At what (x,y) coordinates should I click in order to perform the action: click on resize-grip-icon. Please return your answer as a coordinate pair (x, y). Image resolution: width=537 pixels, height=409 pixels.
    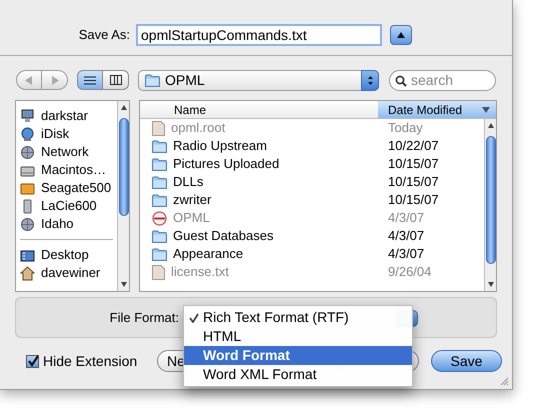
    Looking at the image, I should click on (504, 381).